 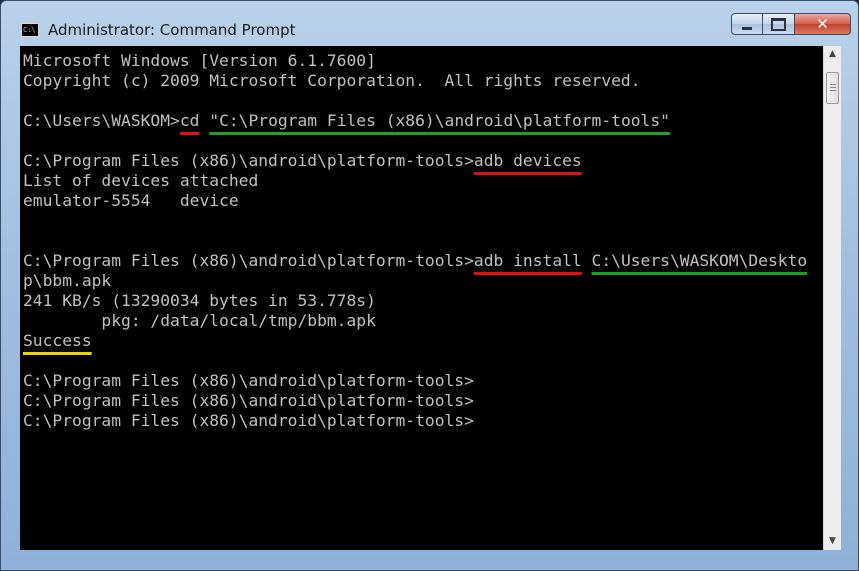 I want to click on minimize-icon, so click(x=747, y=28).